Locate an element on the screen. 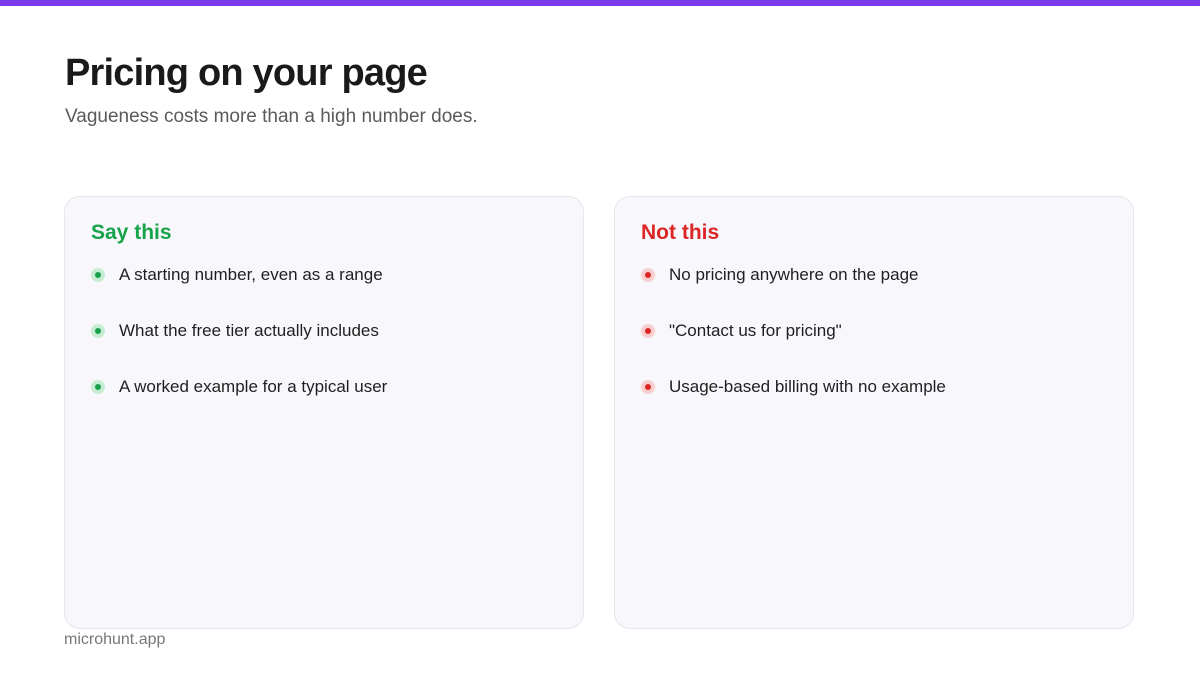 This screenshot has width=1200, height=675. list-item-label: "Contact us for pricing" is located at coordinates (755, 330).